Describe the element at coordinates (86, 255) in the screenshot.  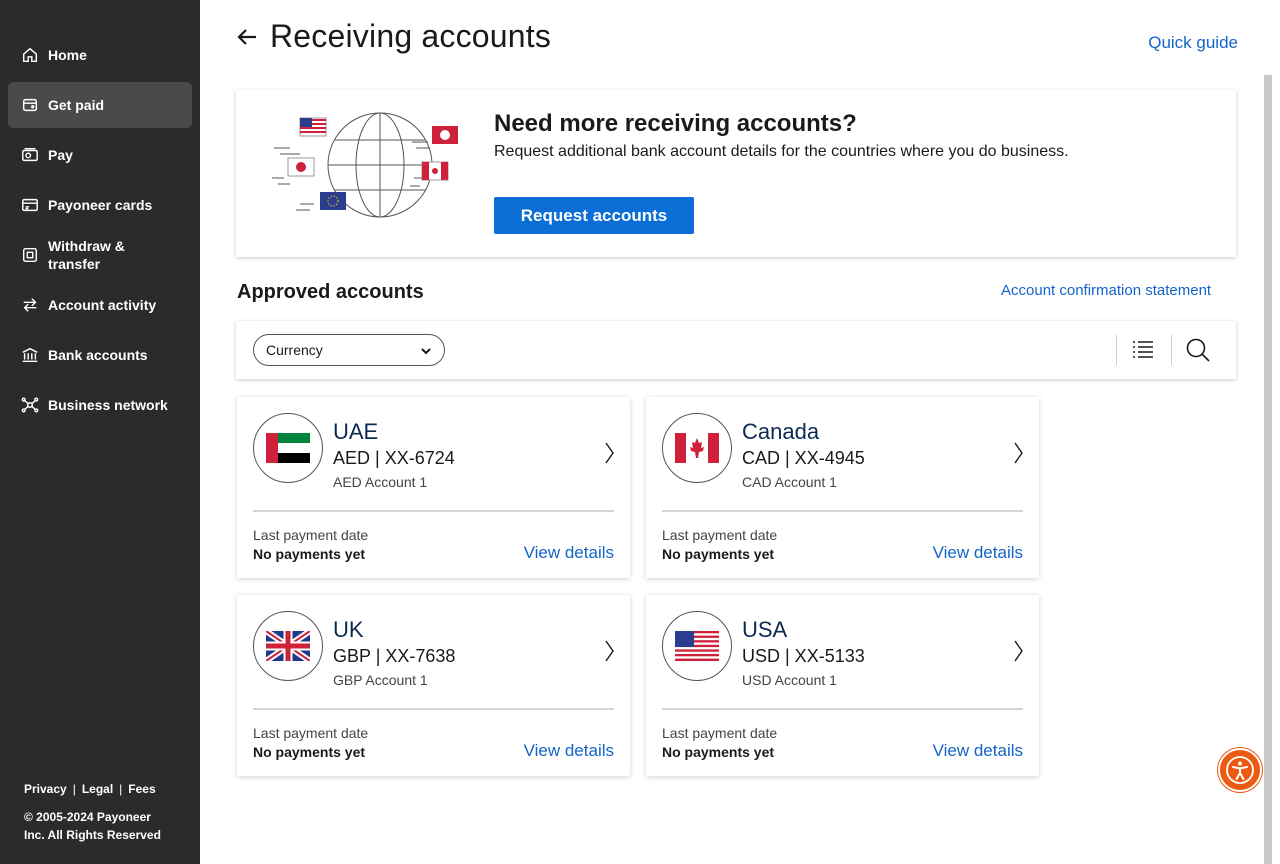
I see `sidebar-item-label: Withdraw & transfer` at that location.